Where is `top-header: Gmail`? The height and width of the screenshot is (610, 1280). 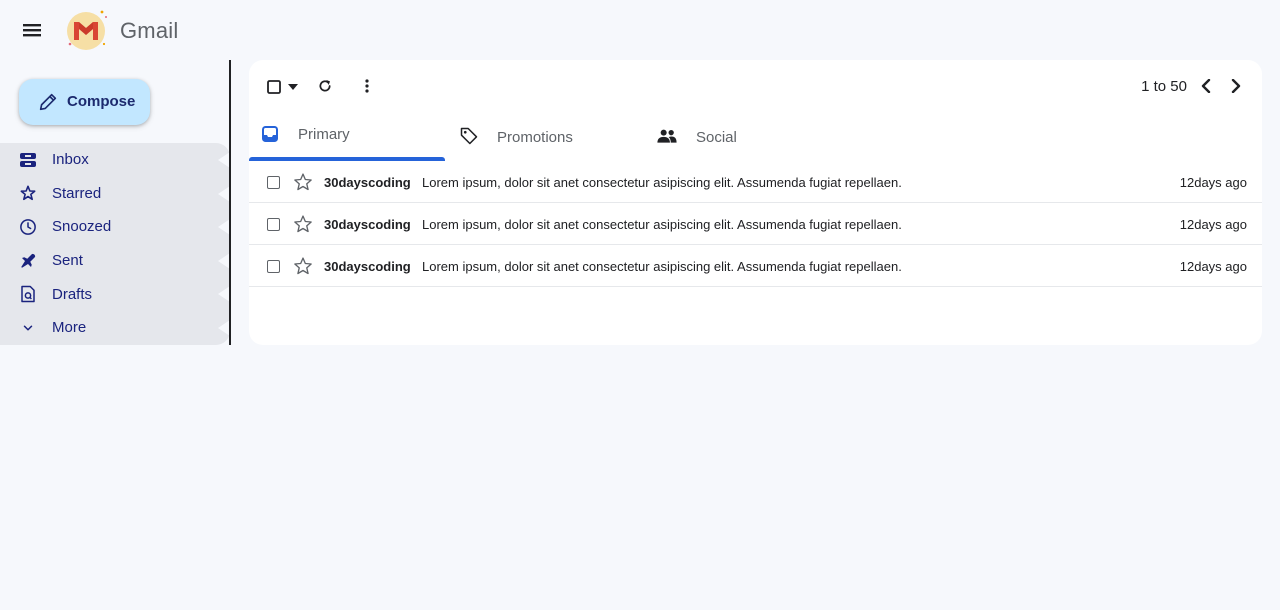
top-header: Gmail is located at coordinates (640, 30).